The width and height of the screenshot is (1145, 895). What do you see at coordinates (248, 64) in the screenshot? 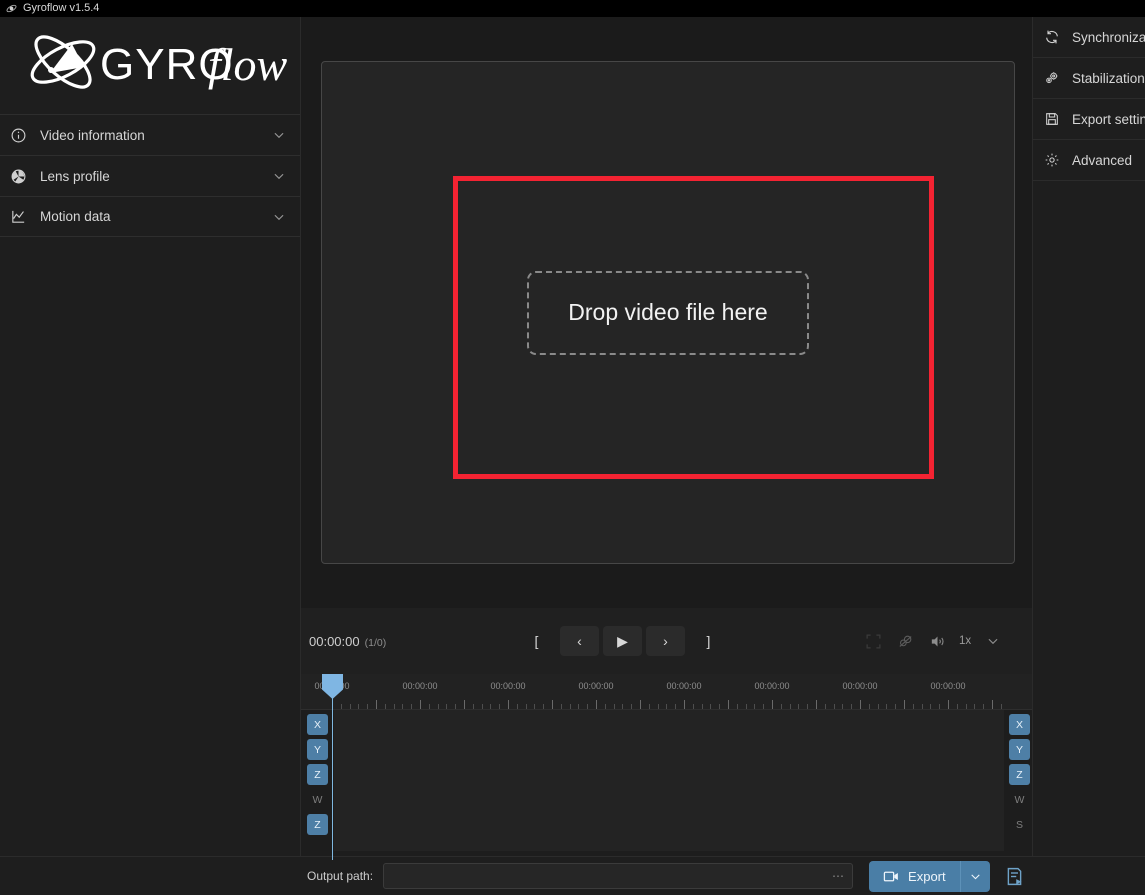
I see `svg-text: flow` at bounding box center [248, 64].